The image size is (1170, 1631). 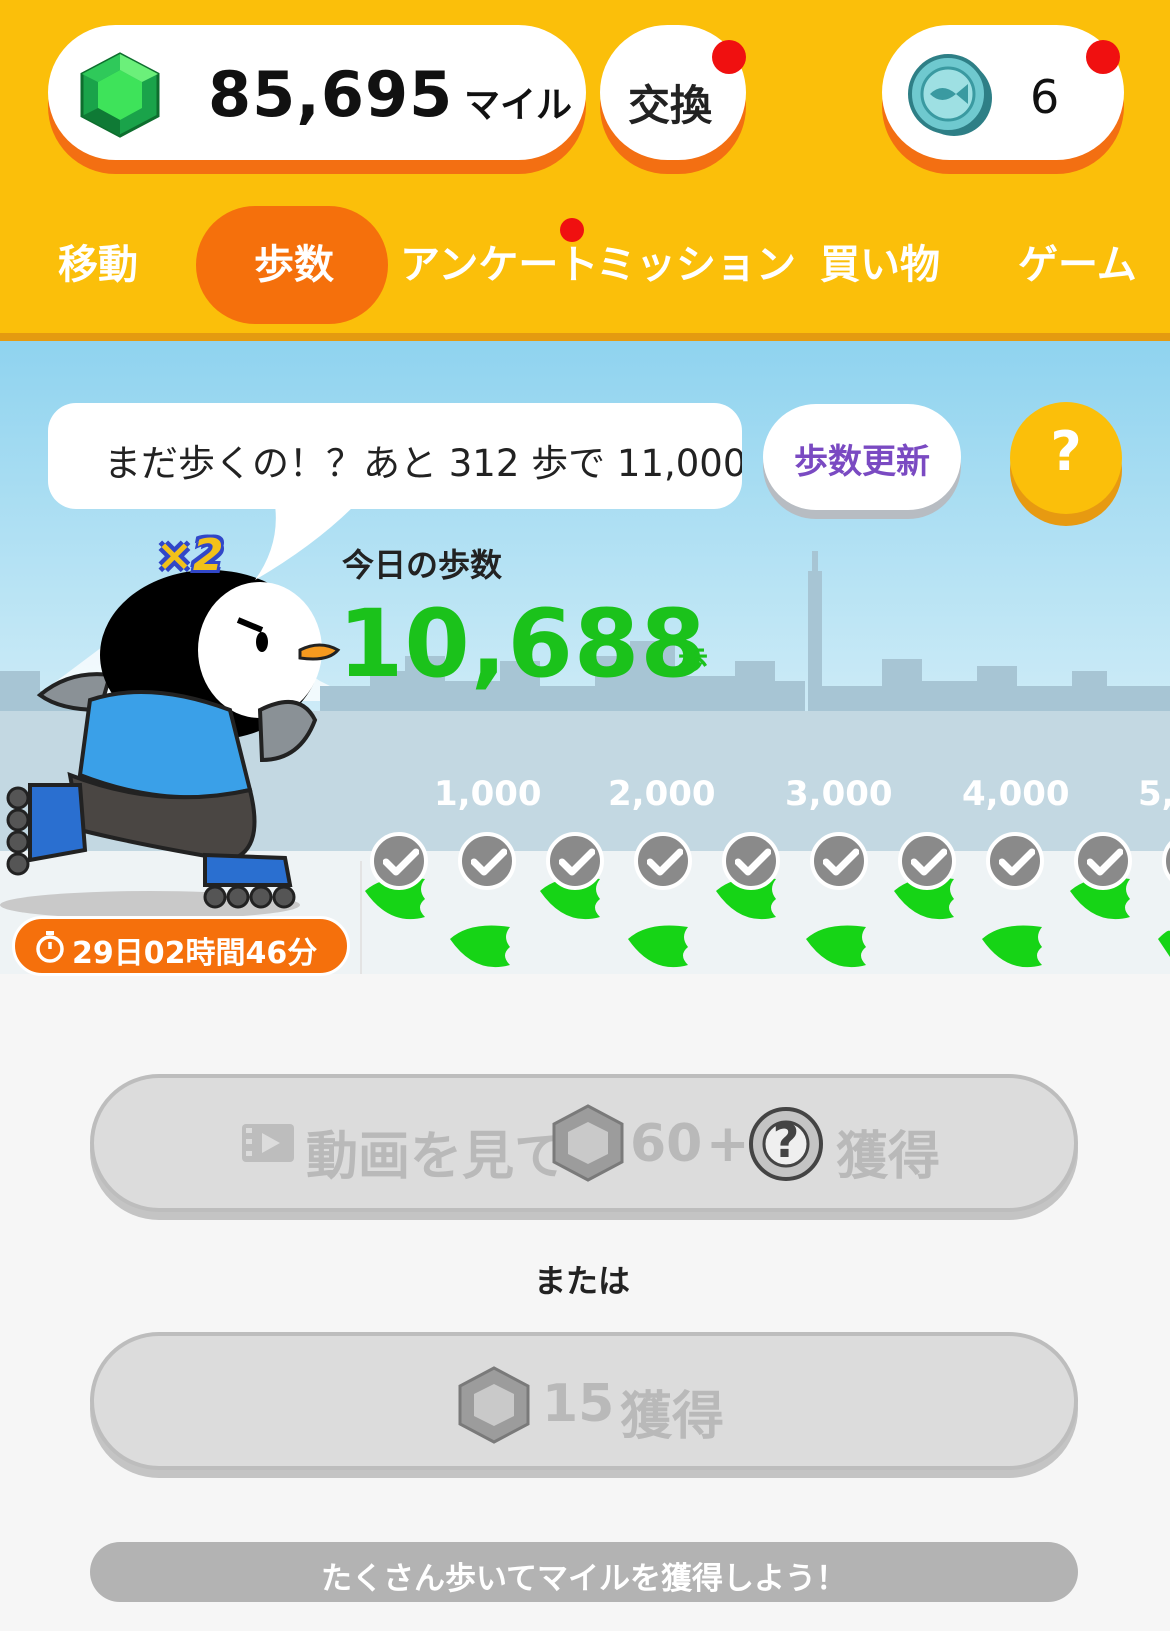 I want to click on today-steps-value: 10,688, so click(x=522, y=644).